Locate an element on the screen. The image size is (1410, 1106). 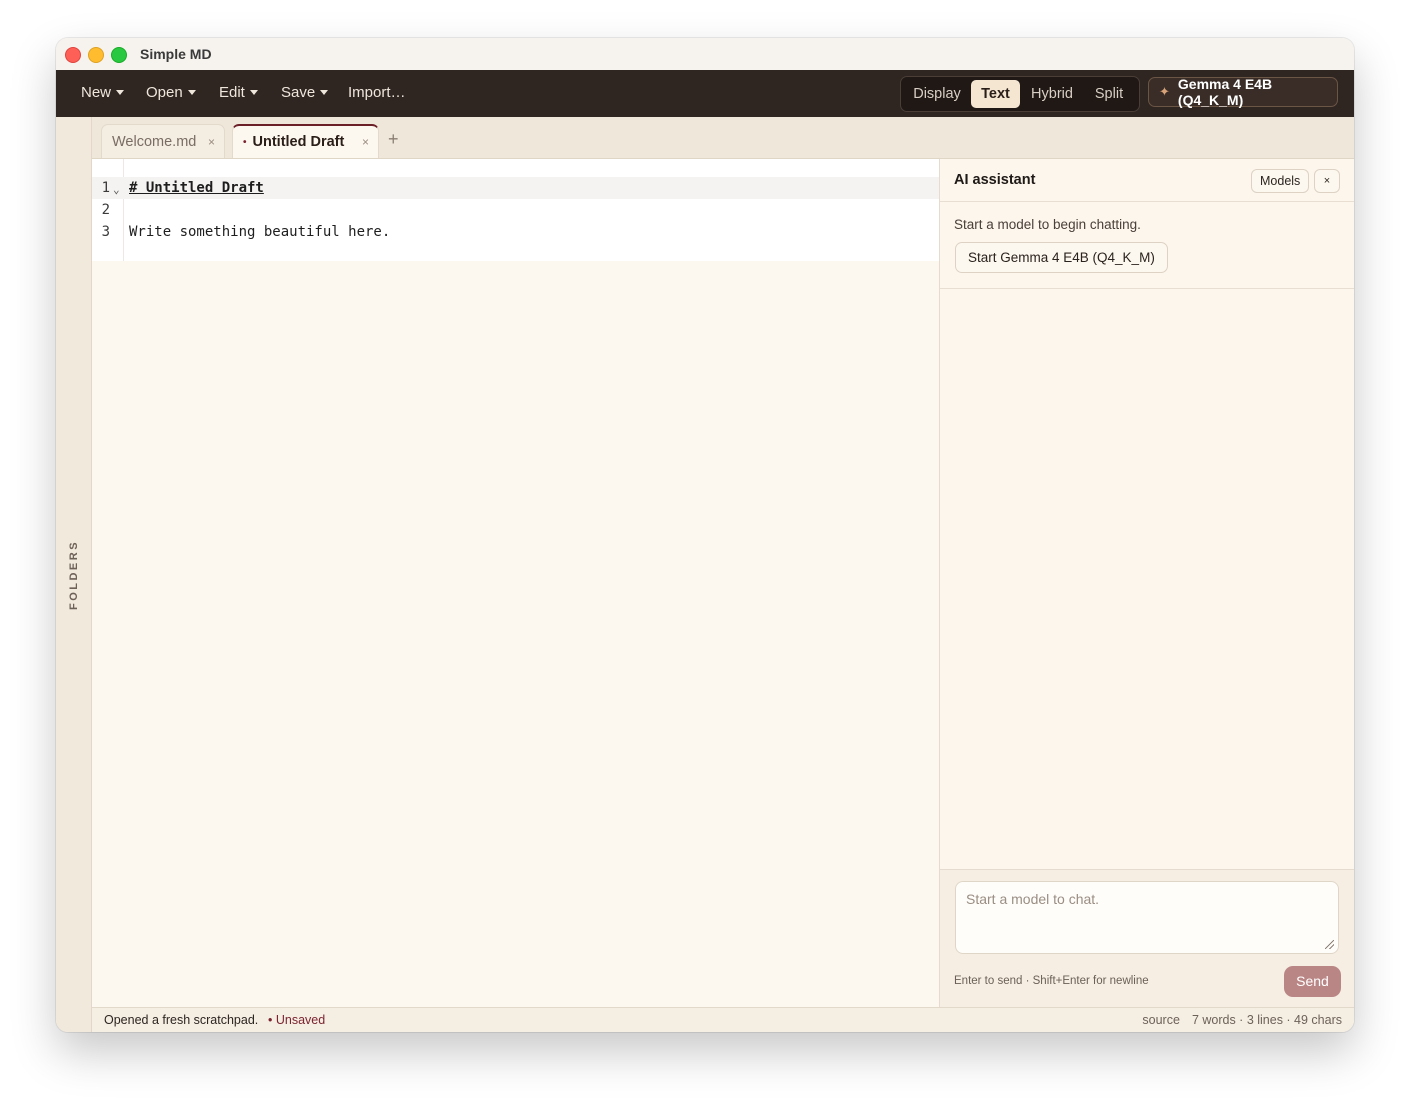
edit-menu-label: Edit is located at coordinates (232, 92).